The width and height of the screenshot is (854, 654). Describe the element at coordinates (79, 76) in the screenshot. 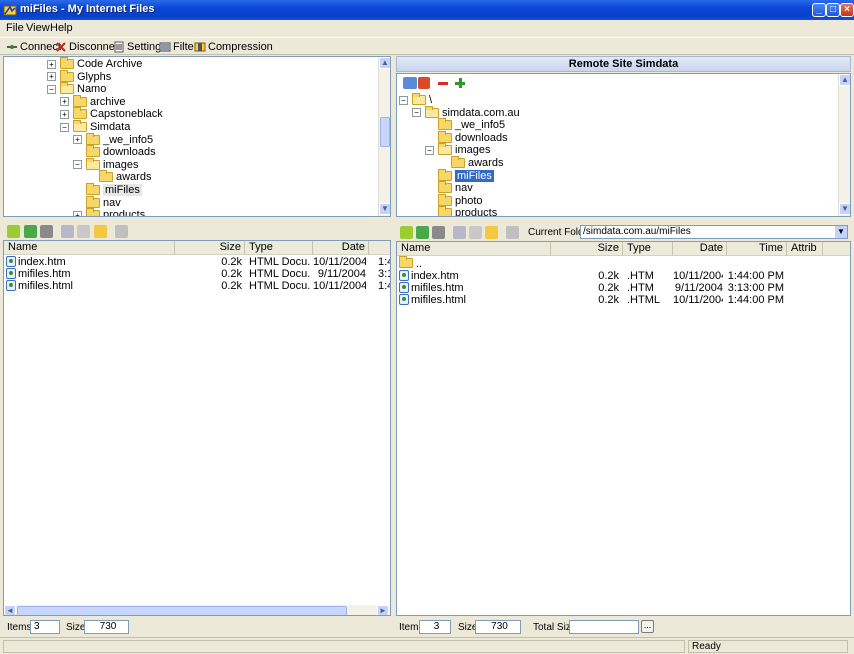

I see `local-tree-item: + Glyphs` at that location.